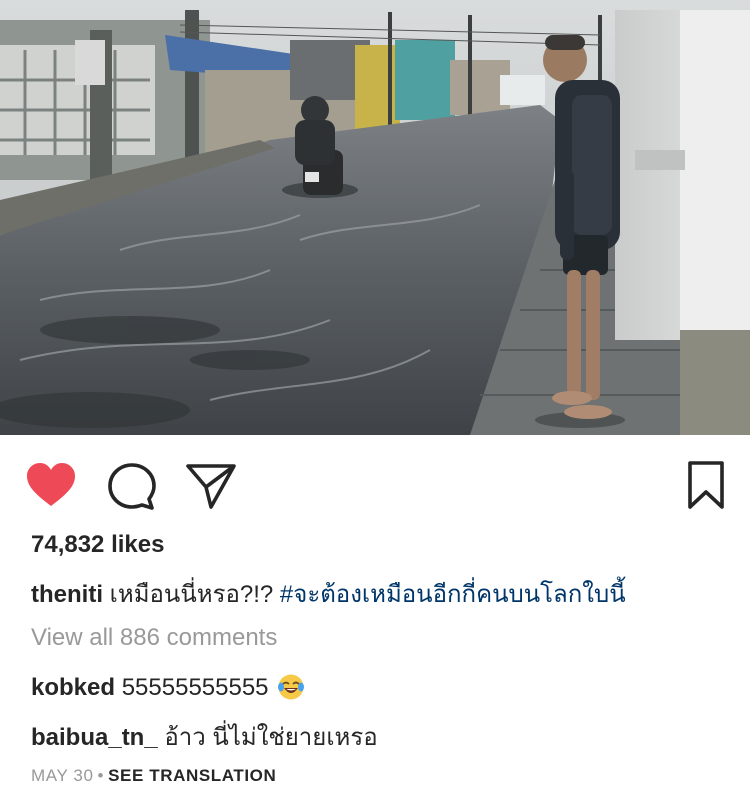  I want to click on face-with-tears-of-joy-icon, so click(291, 687).